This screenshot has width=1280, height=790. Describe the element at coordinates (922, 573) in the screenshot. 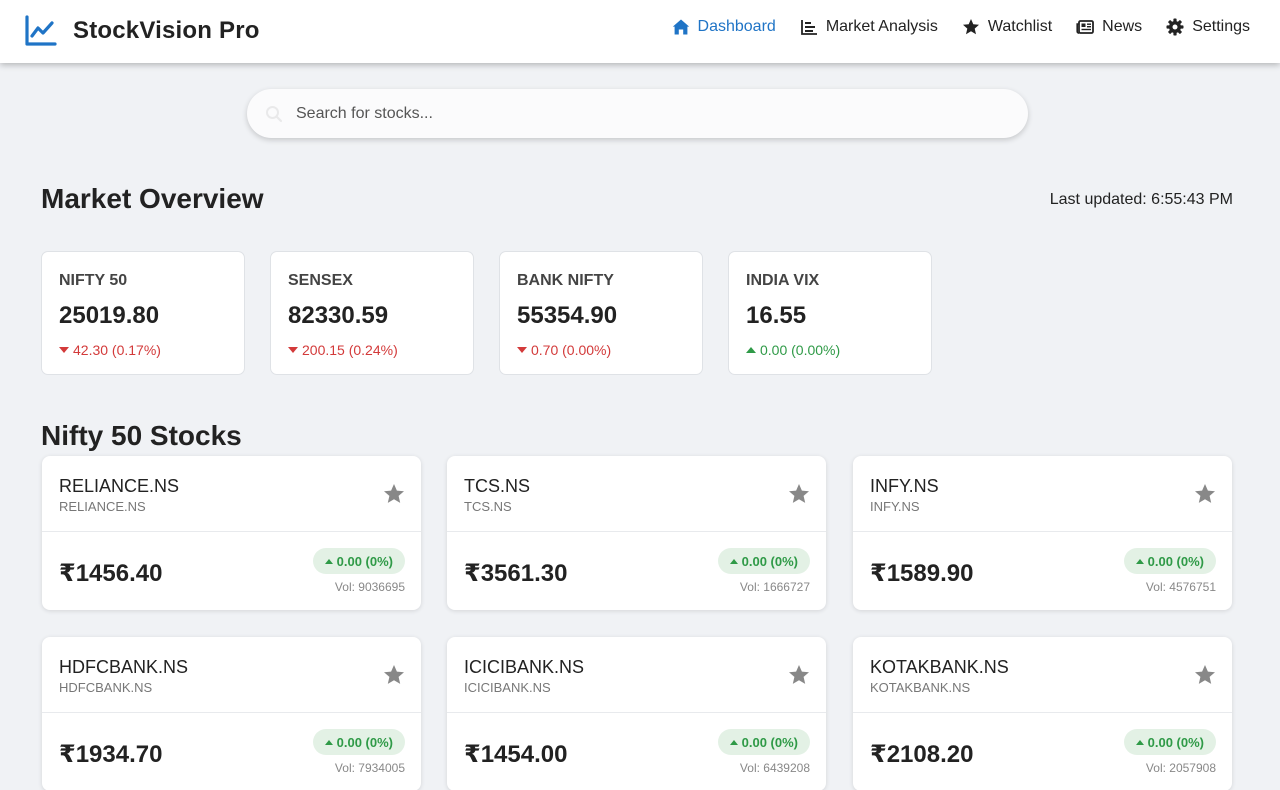

I see `stock-price: ₹1589.90` at that location.